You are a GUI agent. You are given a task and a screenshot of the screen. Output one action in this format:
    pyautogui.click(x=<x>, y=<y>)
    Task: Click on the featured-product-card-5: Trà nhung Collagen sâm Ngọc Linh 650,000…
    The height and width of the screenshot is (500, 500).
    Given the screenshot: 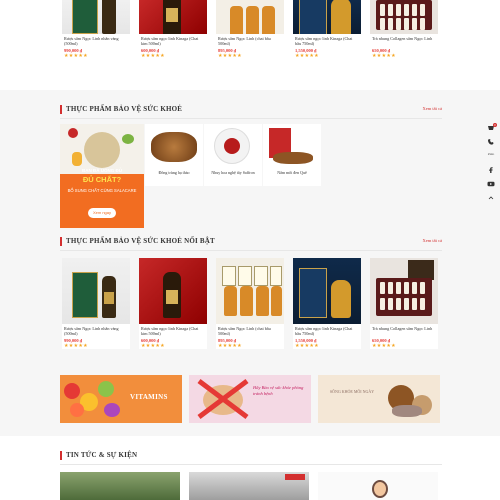 What is the action you would take?
    pyautogui.click(x=404, y=303)
    